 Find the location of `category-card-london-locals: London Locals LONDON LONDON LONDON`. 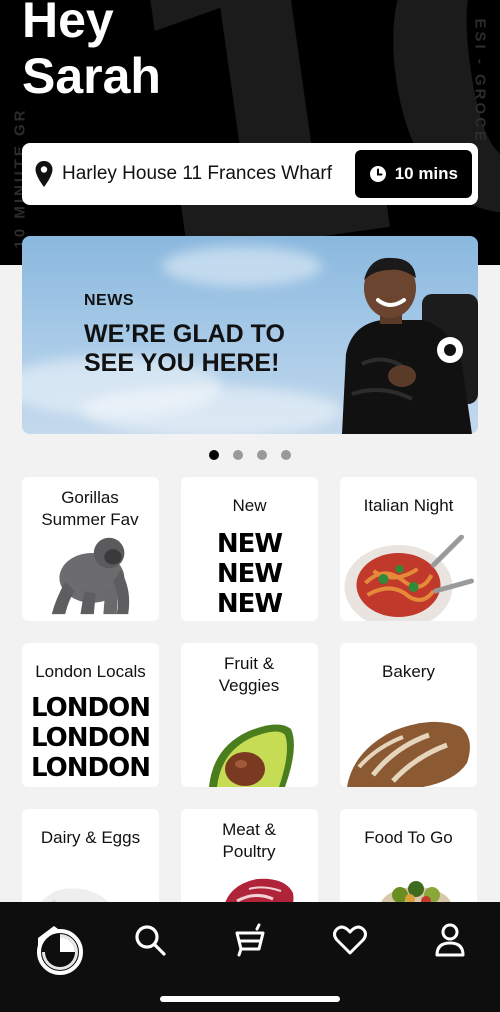

category-card-london-locals: London Locals LONDON LONDON LONDON is located at coordinates (90, 715).